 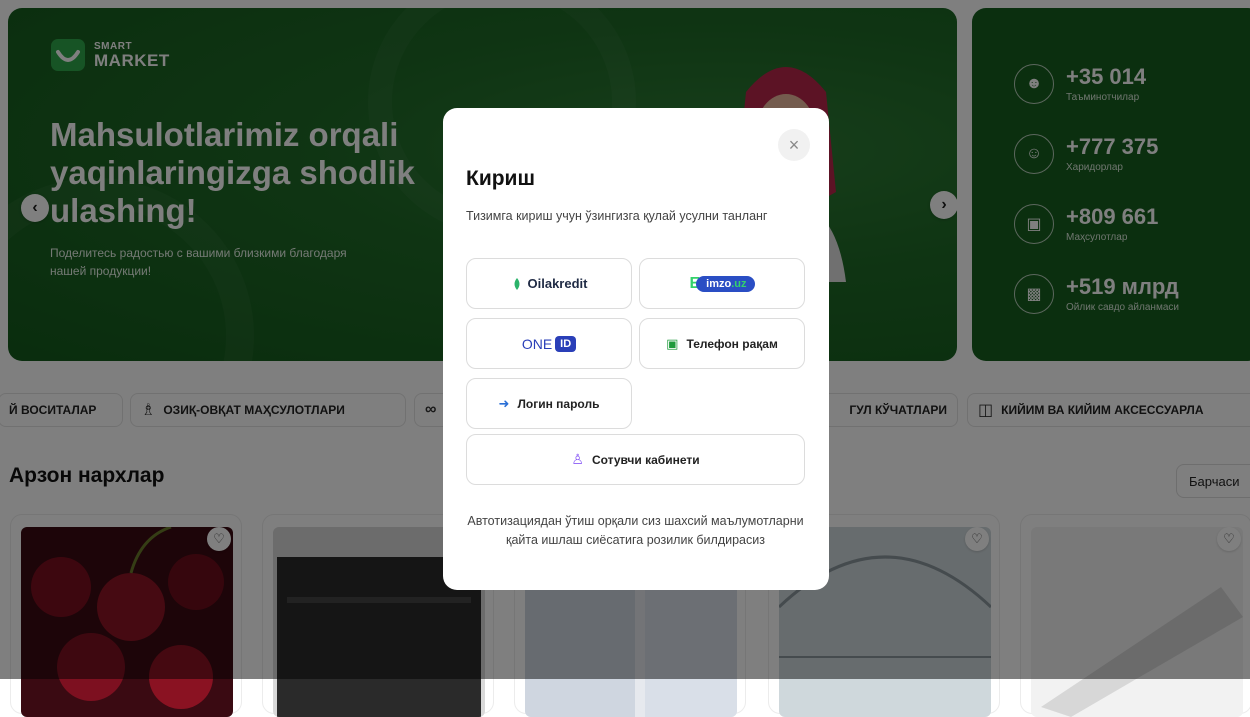 I want to click on oilakredit-label: Oilakredit, so click(x=557, y=283).